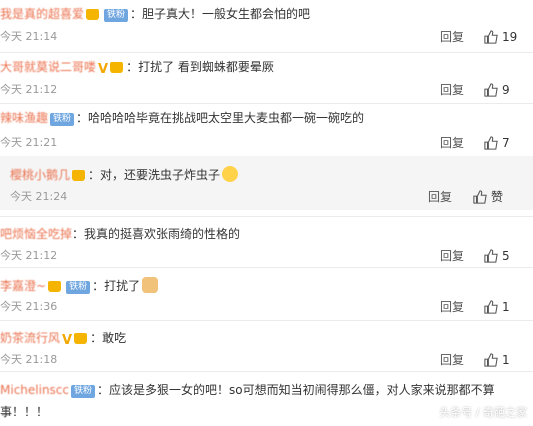 This screenshot has height=426, width=533. I want to click on like-count: 7, so click(506, 143).